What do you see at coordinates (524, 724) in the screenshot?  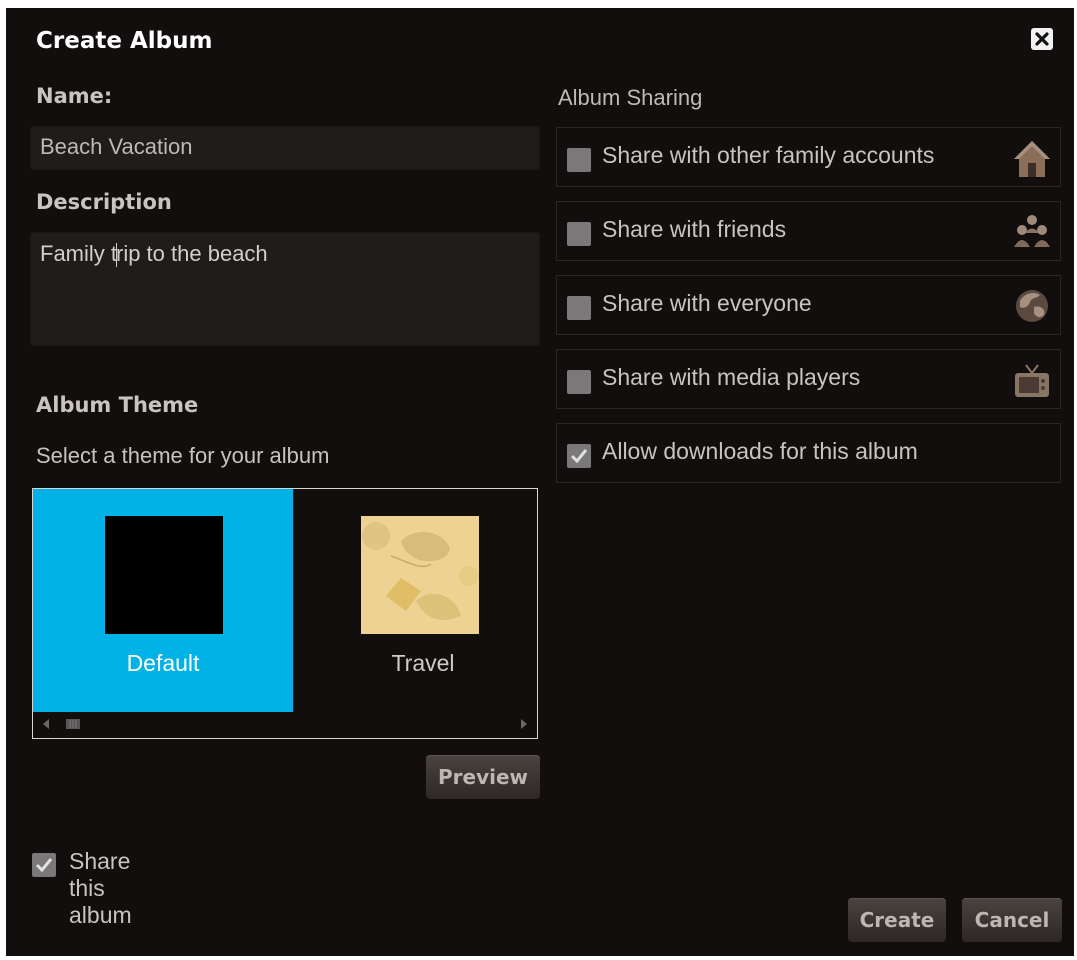 I see `scroll-right-icon` at bounding box center [524, 724].